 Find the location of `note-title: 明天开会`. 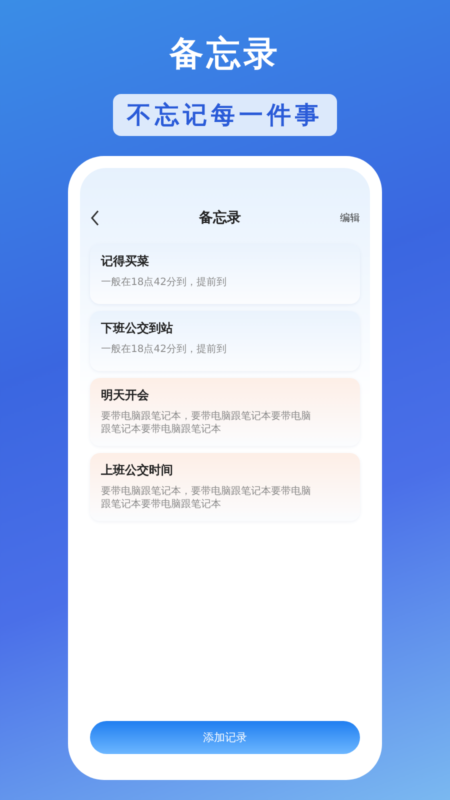

note-title: 明天开会 is located at coordinates (125, 395).